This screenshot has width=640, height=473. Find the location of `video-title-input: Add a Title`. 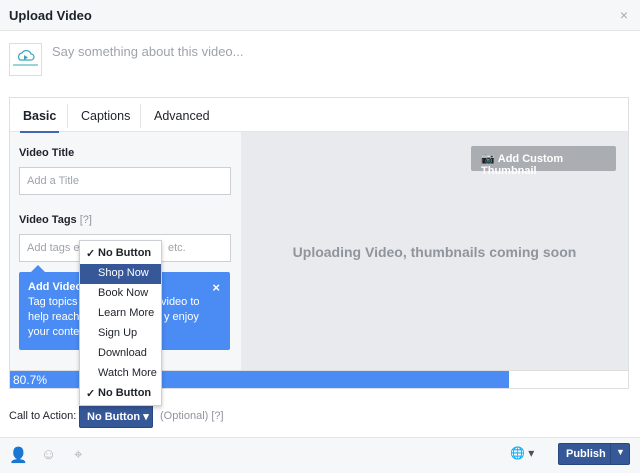

video-title-input: Add a Title is located at coordinates (125, 181).